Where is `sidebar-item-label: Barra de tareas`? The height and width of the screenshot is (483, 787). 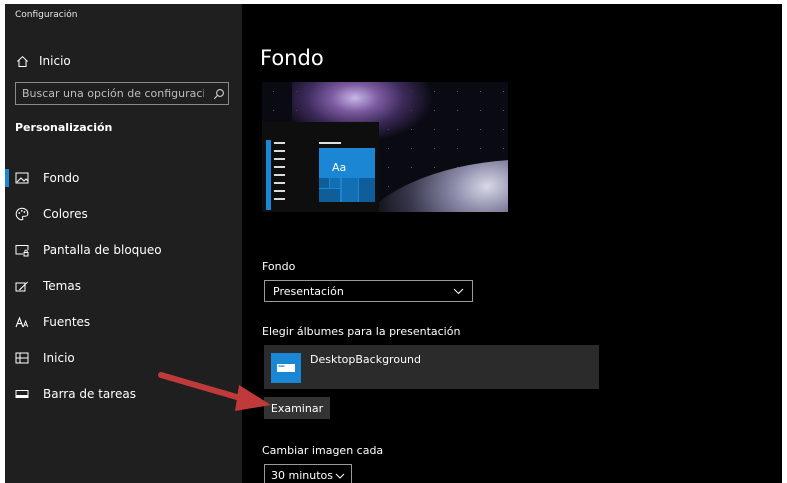 sidebar-item-label: Barra de tareas is located at coordinates (89, 394).